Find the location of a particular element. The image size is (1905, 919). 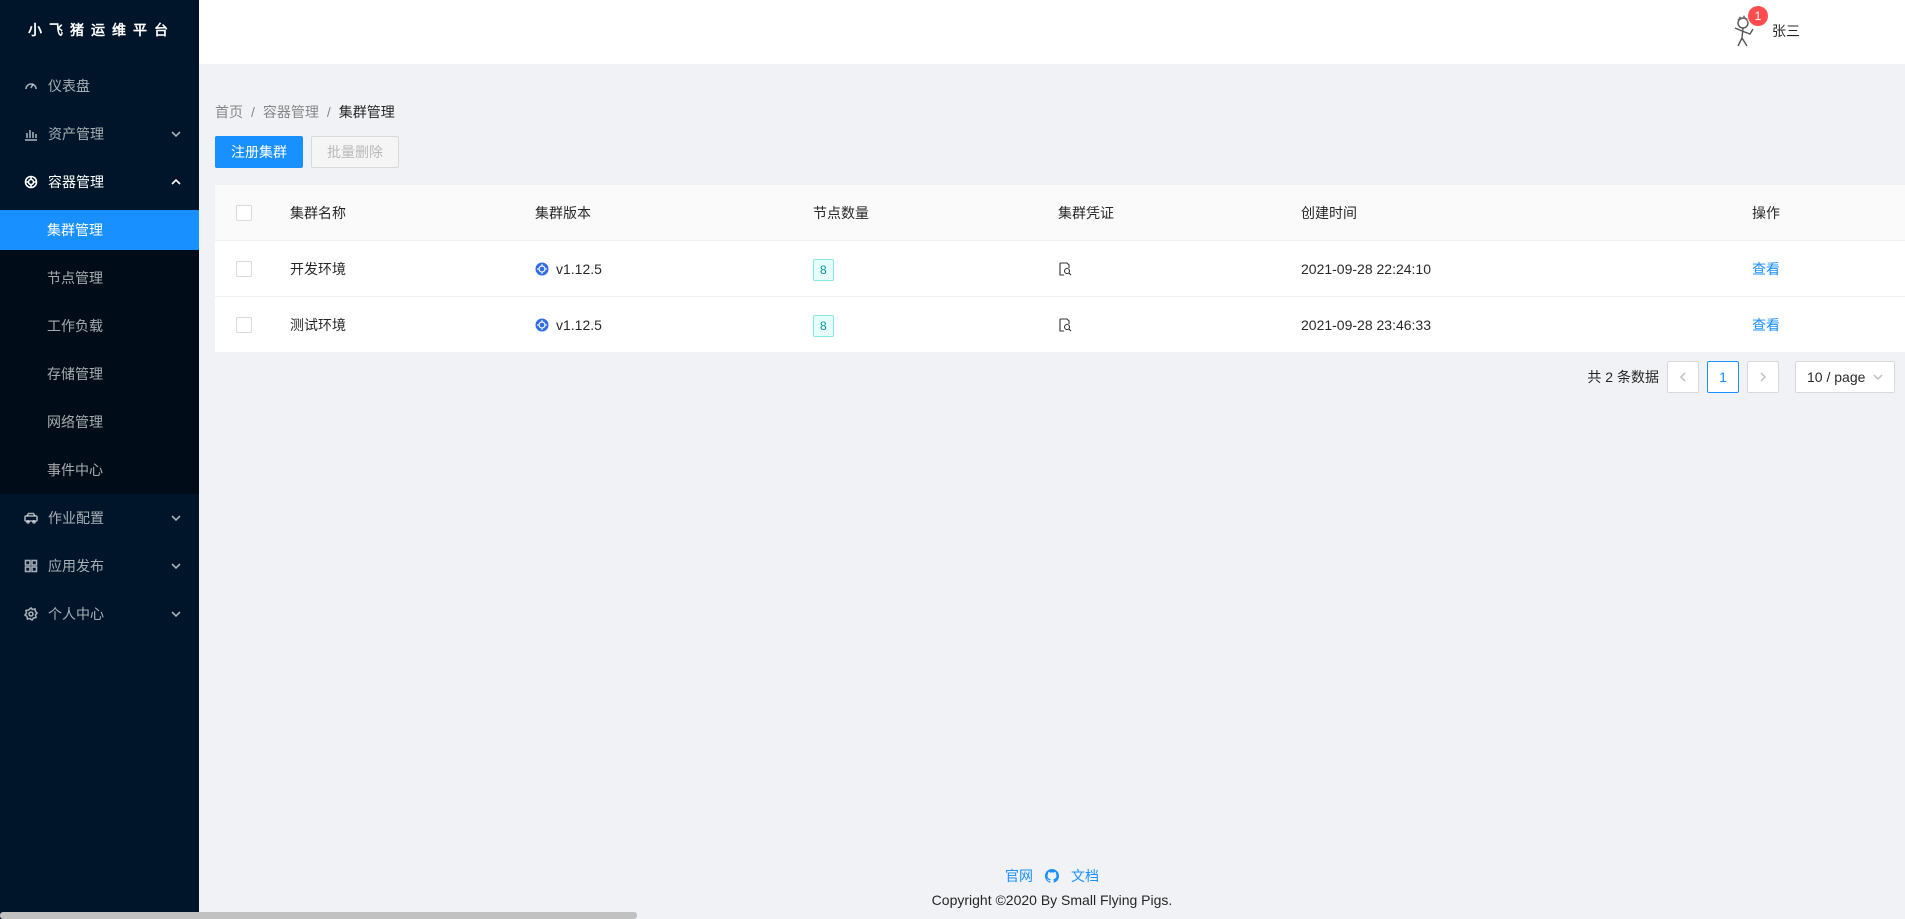

select-all-checkbox is located at coordinates (244, 213).